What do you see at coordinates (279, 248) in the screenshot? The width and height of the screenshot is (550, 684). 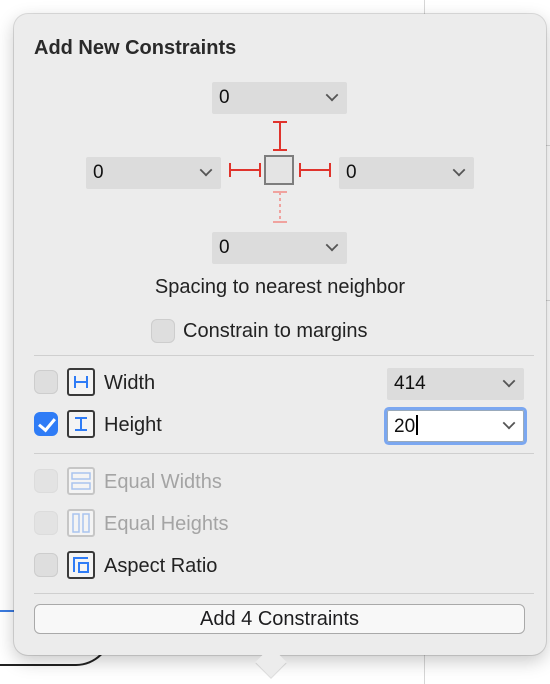 I see `bottom-spacing-dropdown: 0` at bounding box center [279, 248].